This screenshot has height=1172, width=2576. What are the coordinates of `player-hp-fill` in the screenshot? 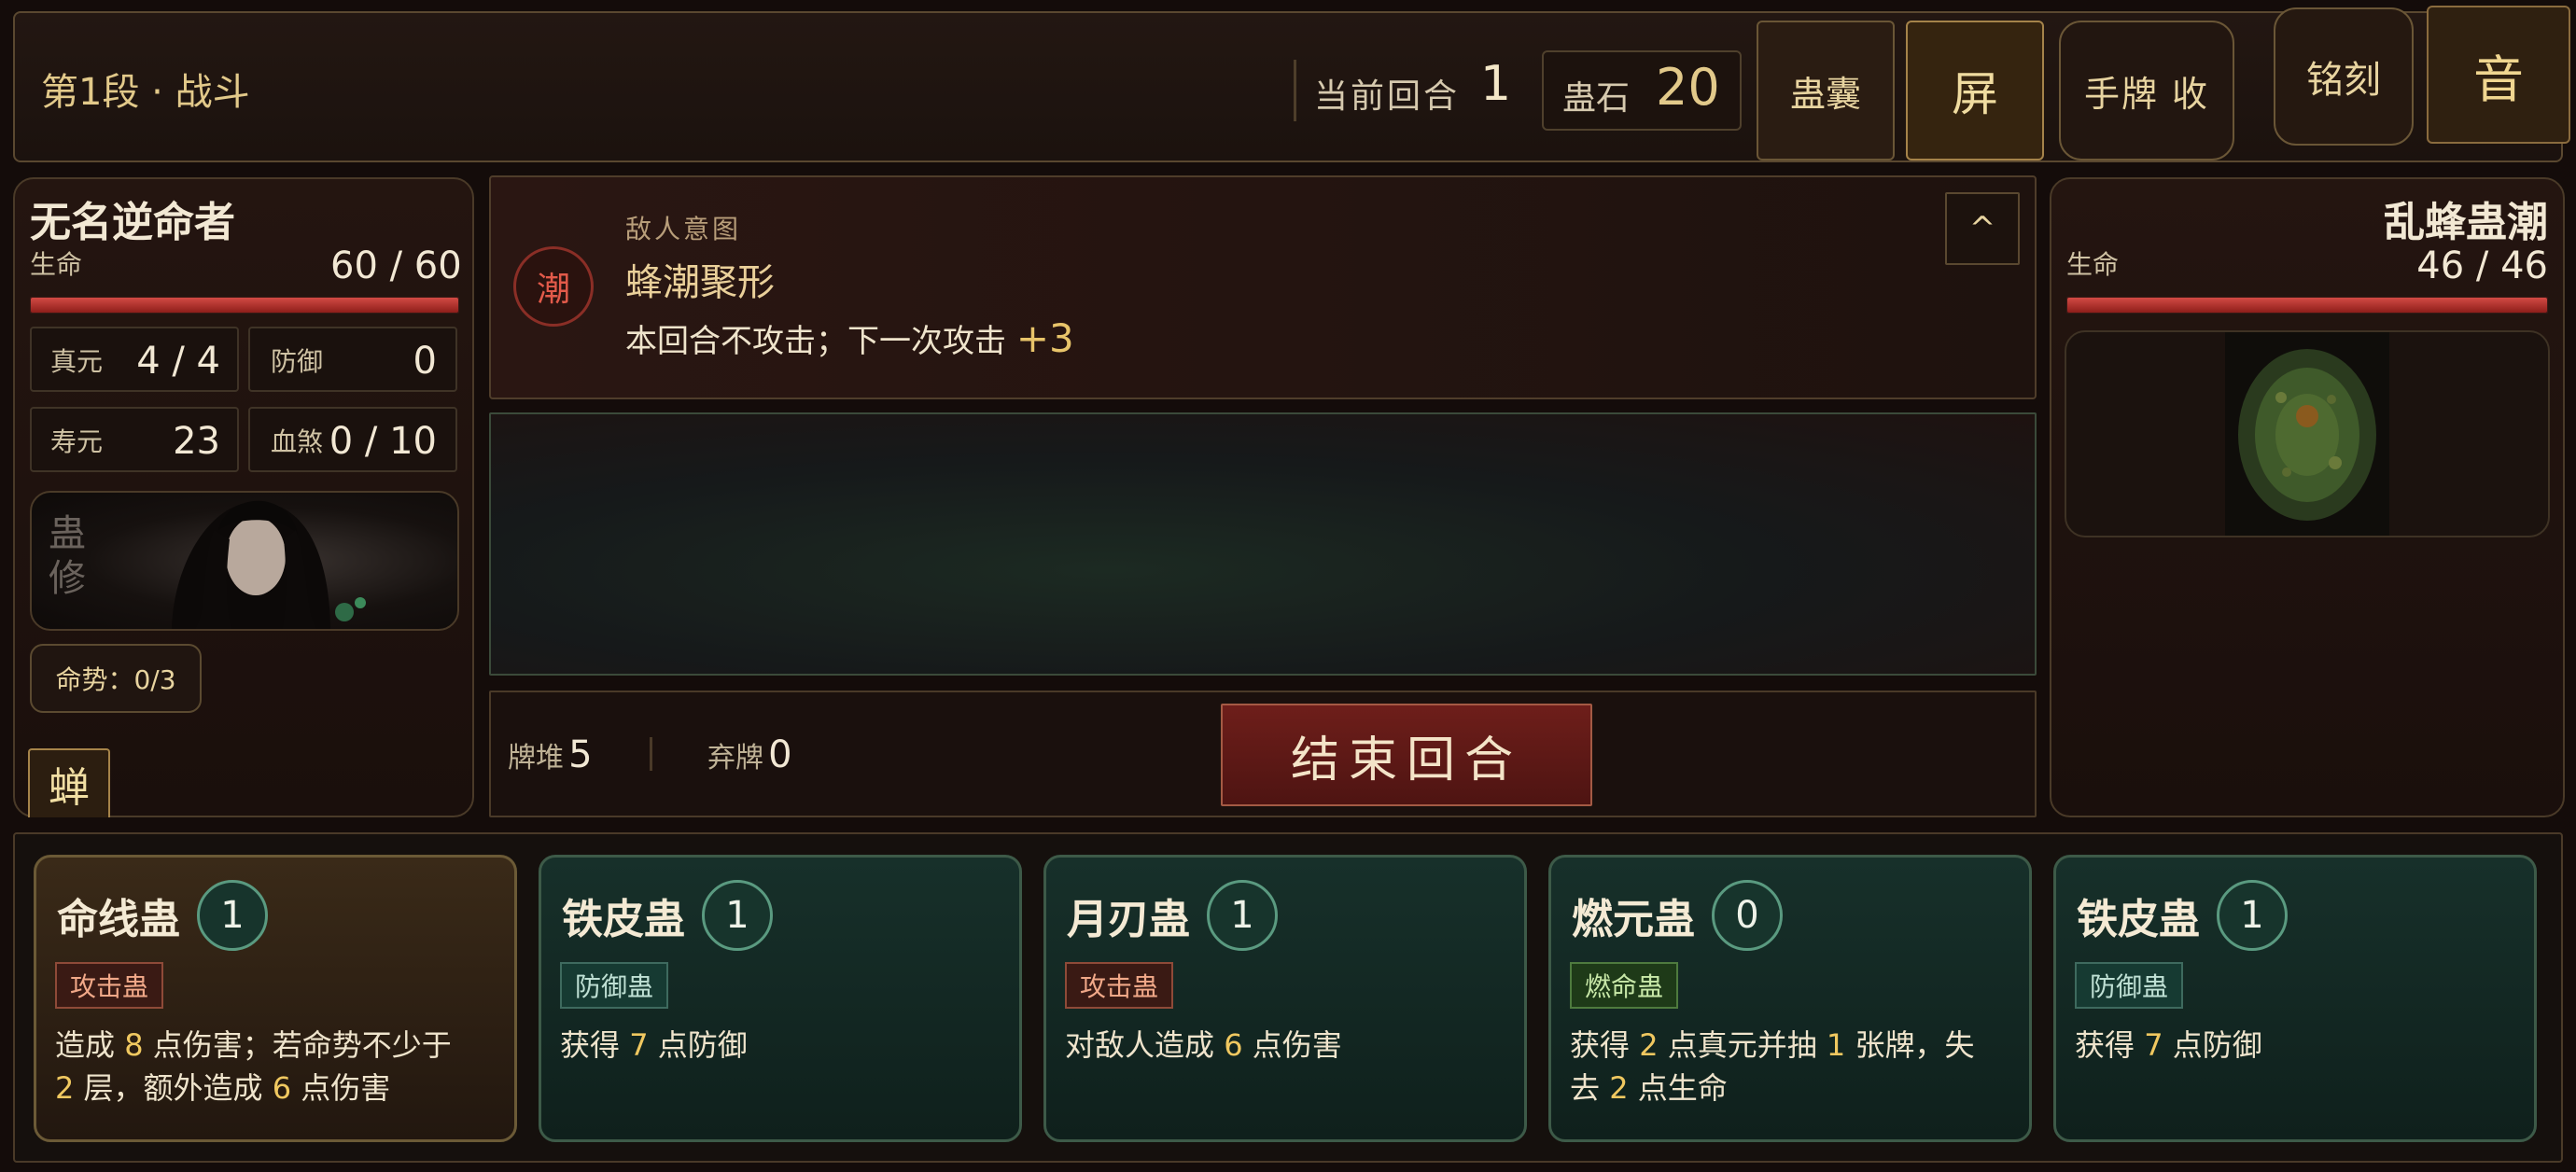 It's located at (244, 305).